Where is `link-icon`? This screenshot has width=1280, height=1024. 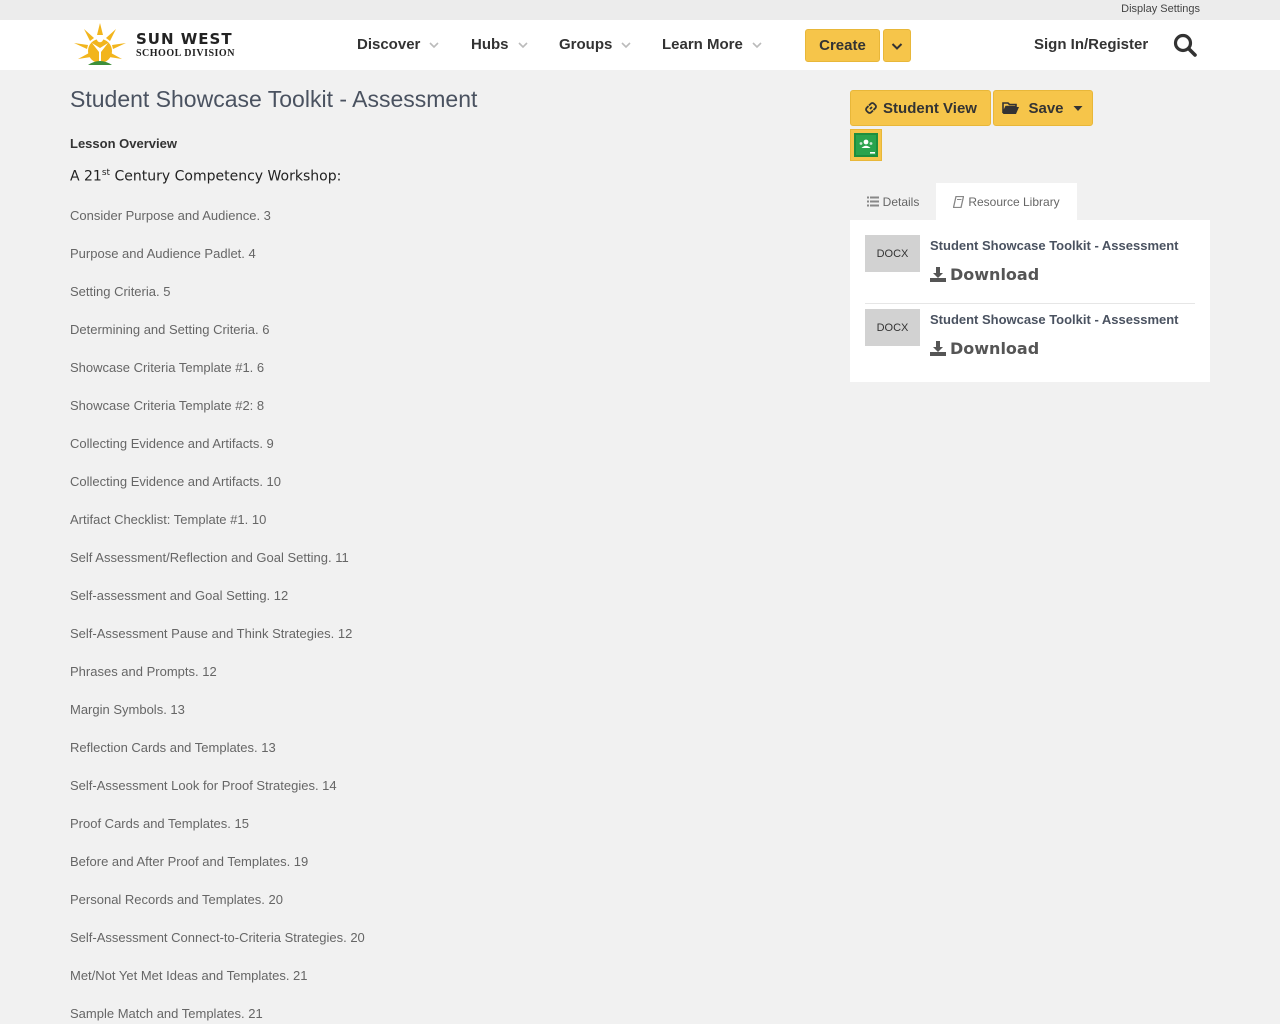 link-icon is located at coordinates (871, 108).